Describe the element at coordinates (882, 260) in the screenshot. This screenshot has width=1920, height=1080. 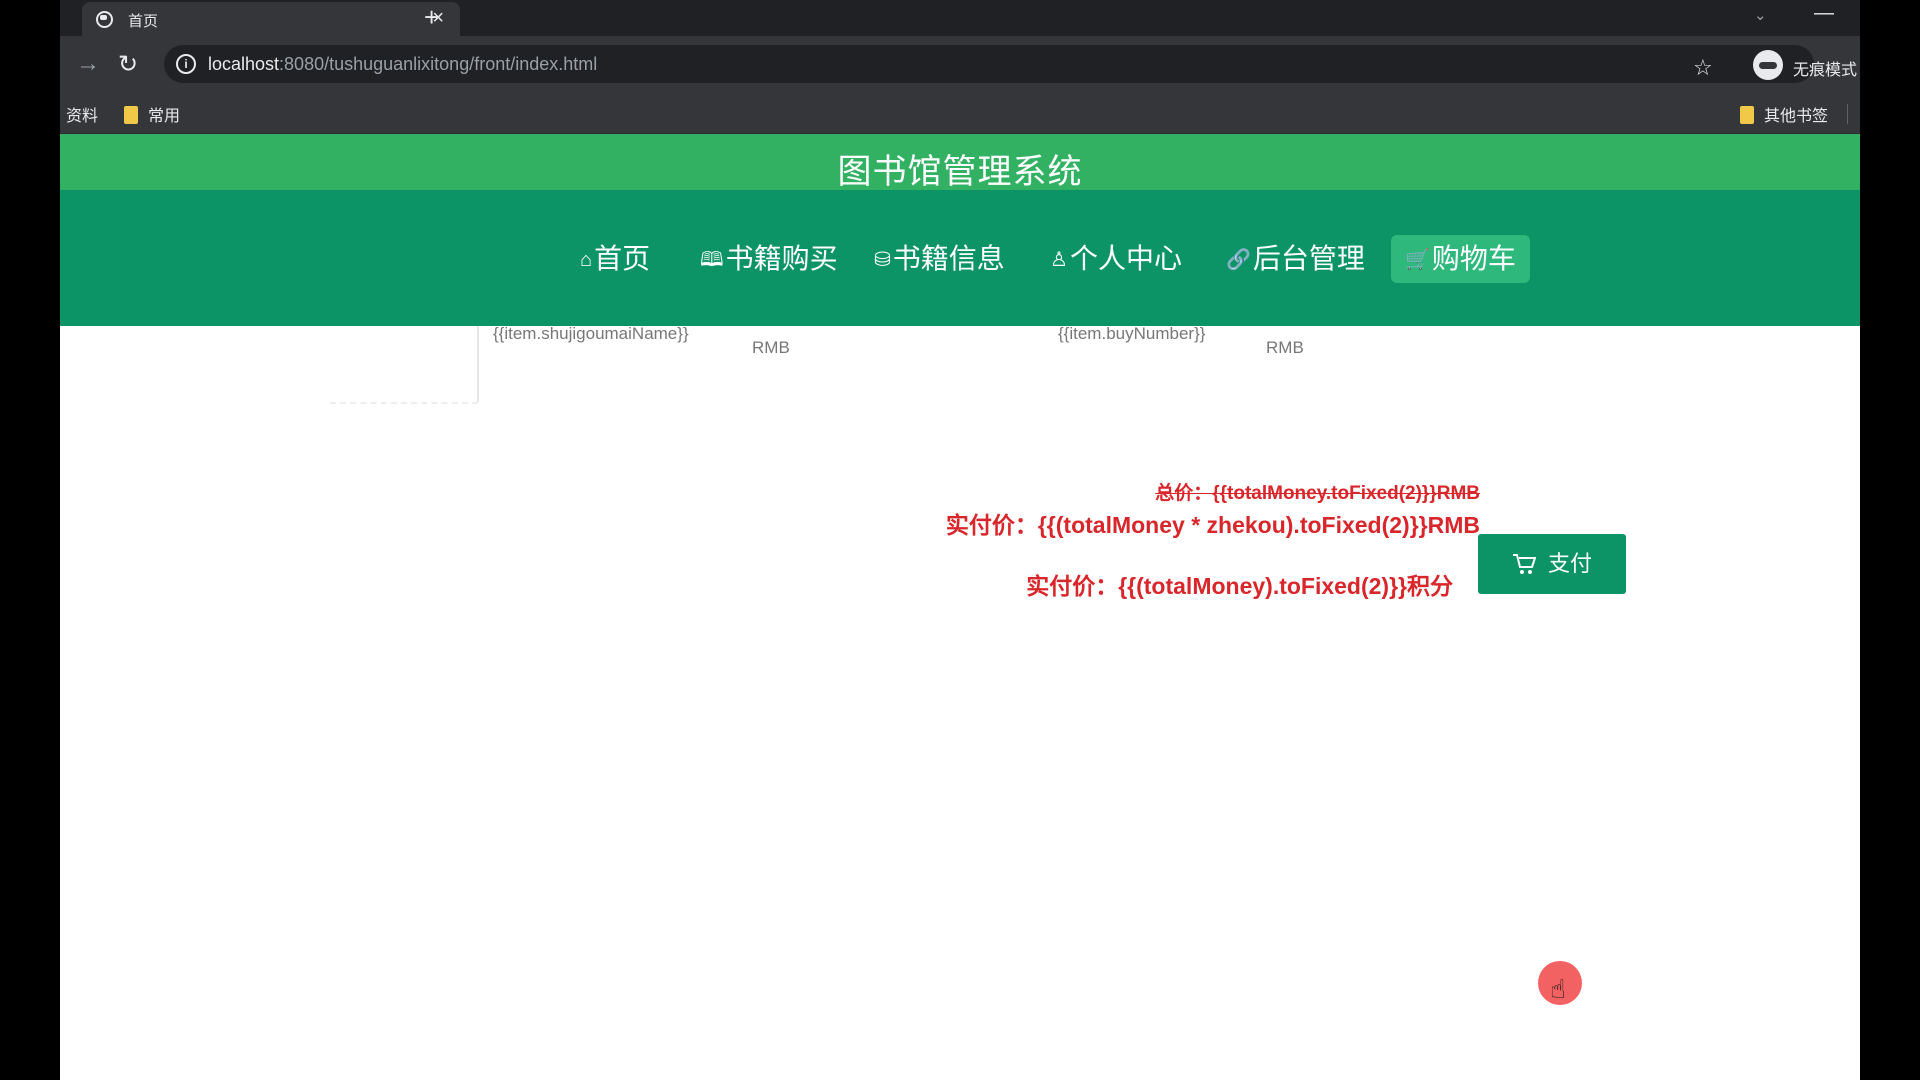
I see `database-icon: ⛁` at that location.